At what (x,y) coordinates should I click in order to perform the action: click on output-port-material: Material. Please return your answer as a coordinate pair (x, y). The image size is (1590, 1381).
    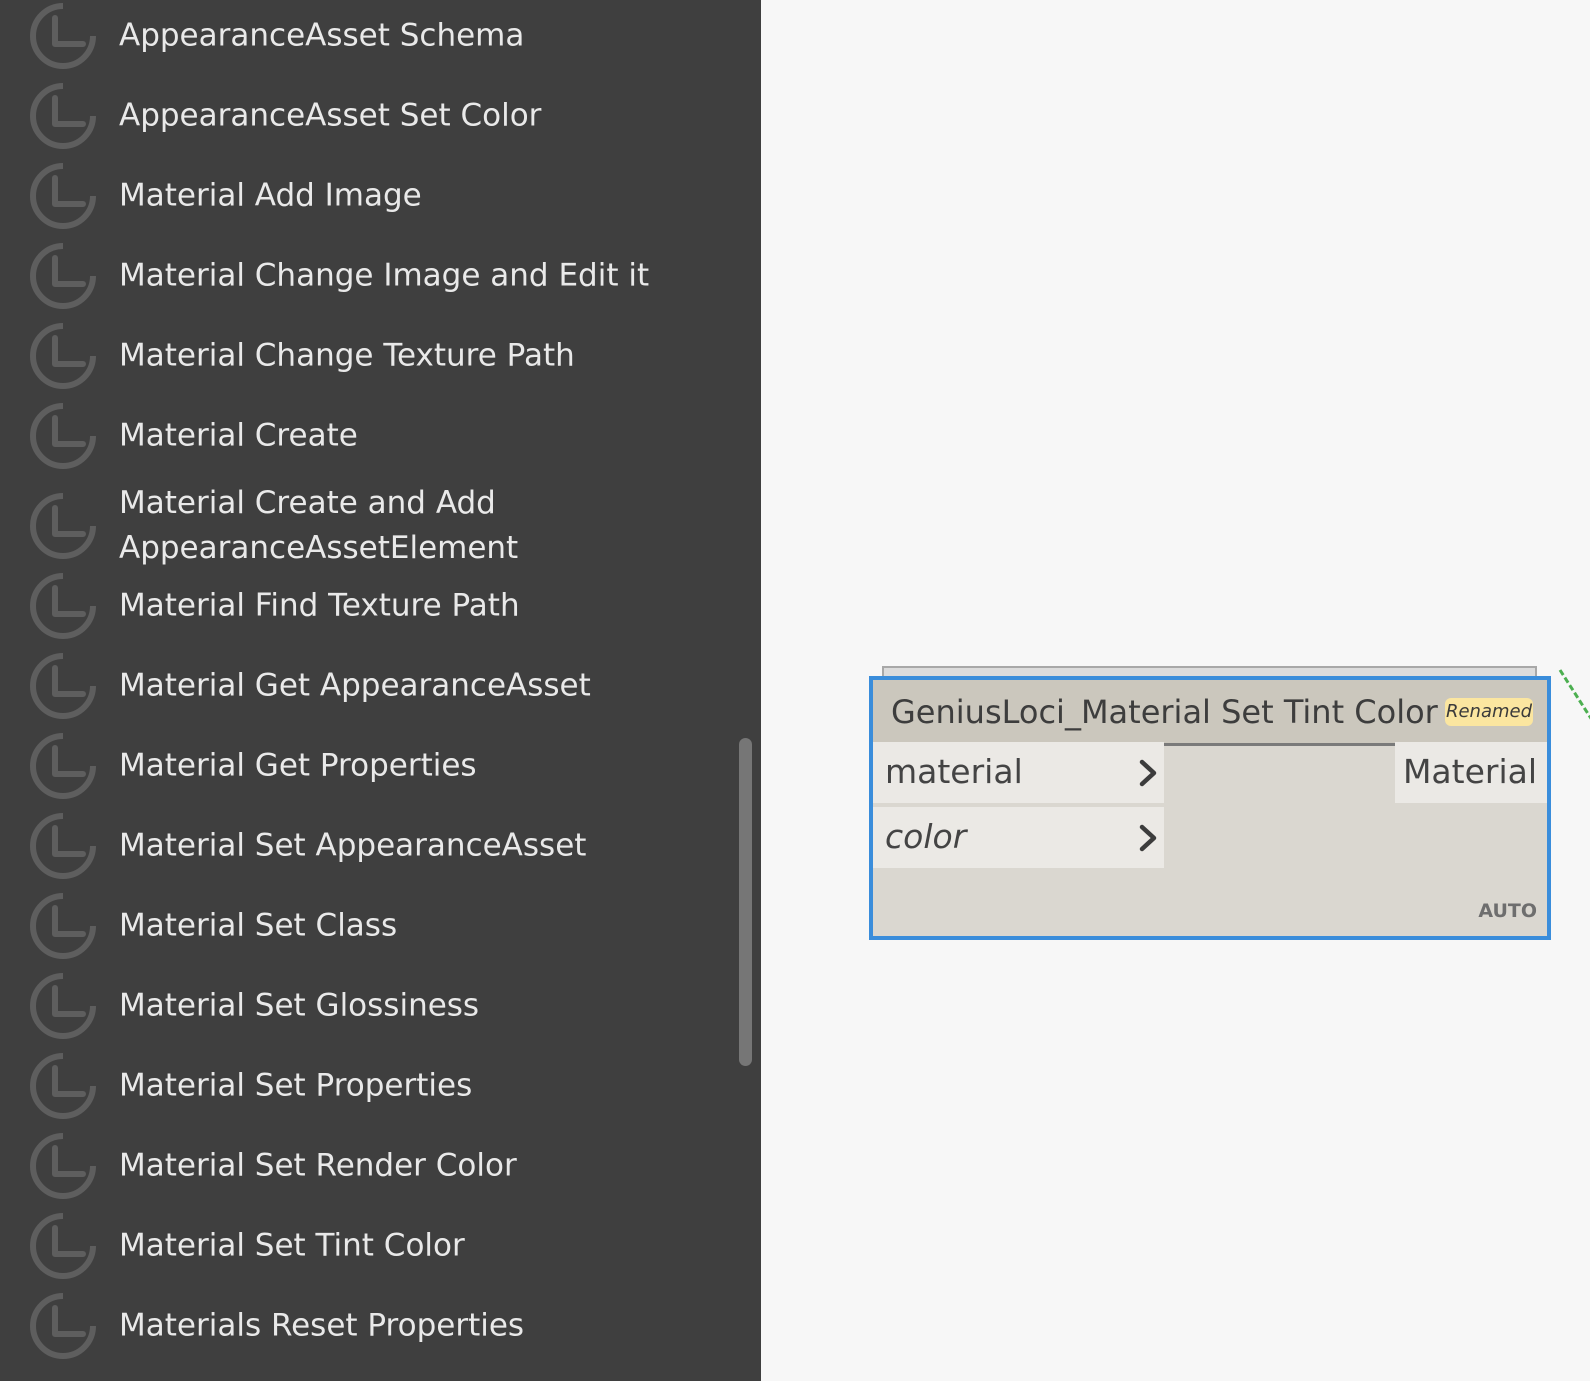
    Looking at the image, I should click on (1471, 772).